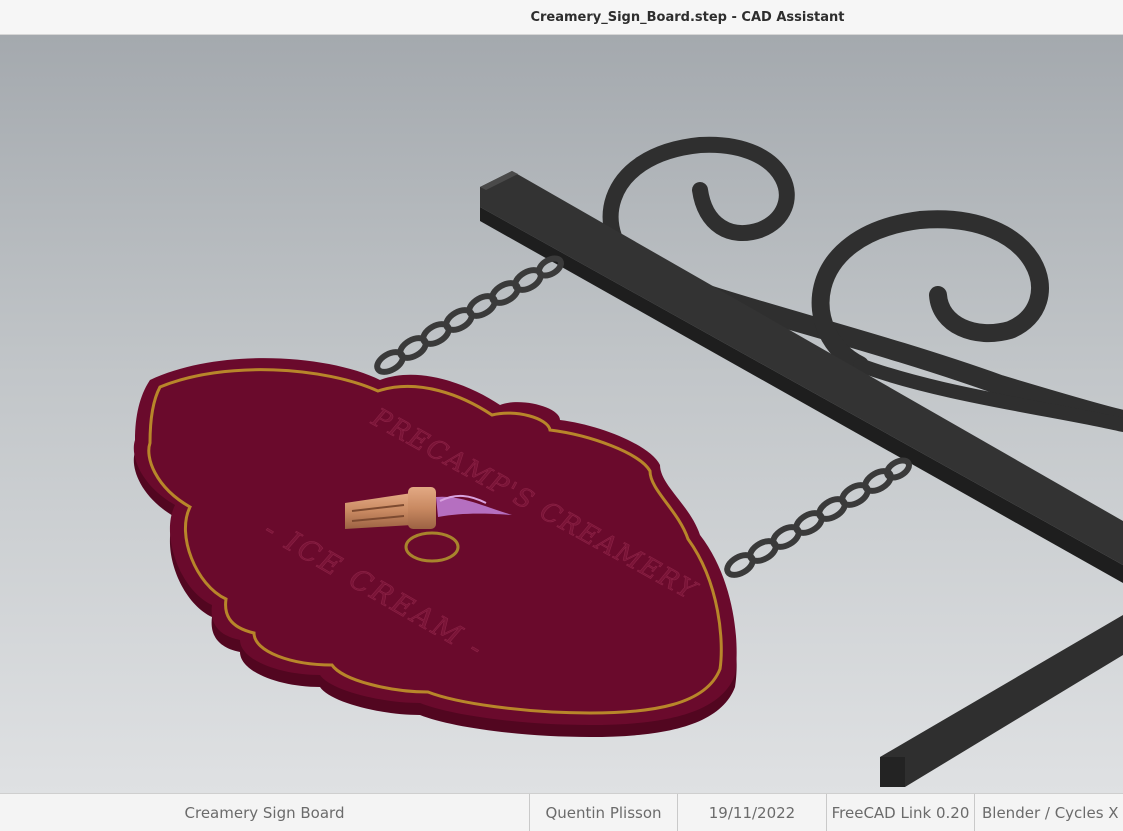 This screenshot has width=1123, height=831. Describe the element at coordinates (818, 517) in the screenshot. I see `chain-right` at that location.